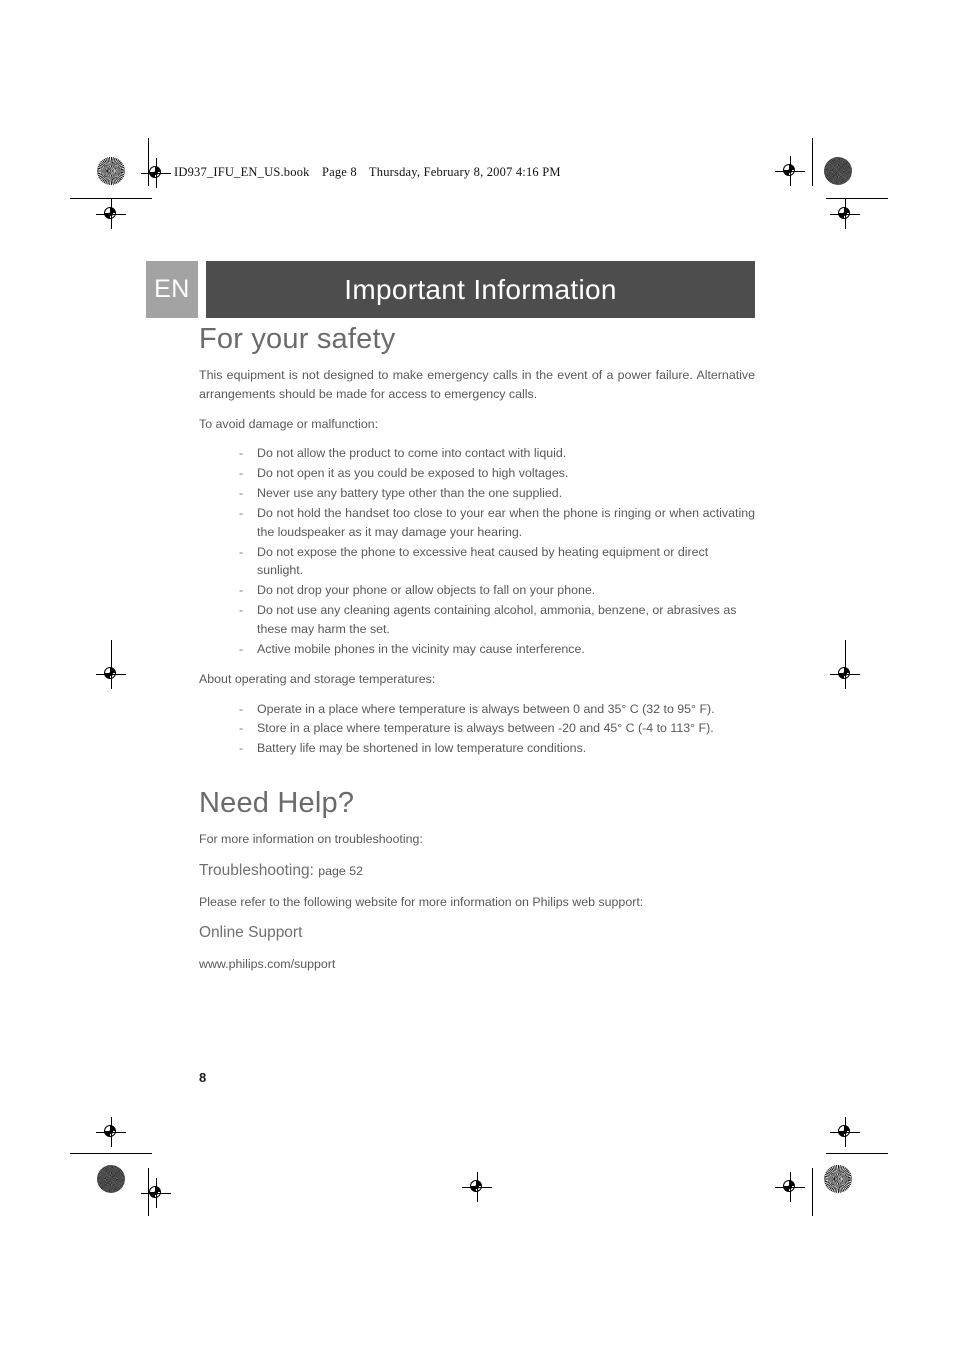  What do you see at coordinates (256, 870) in the screenshot?
I see `troubleshooting-label: Troubleshooting:` at bounding box center [256, 870].